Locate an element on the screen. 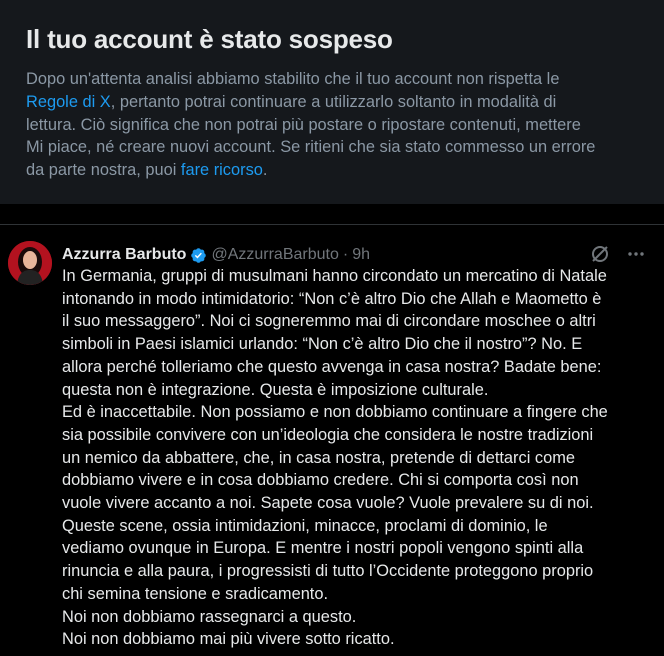 Image resolution: width=664 pixels, height=656 pixels. grok-icon is located at coordinates (600, 254).